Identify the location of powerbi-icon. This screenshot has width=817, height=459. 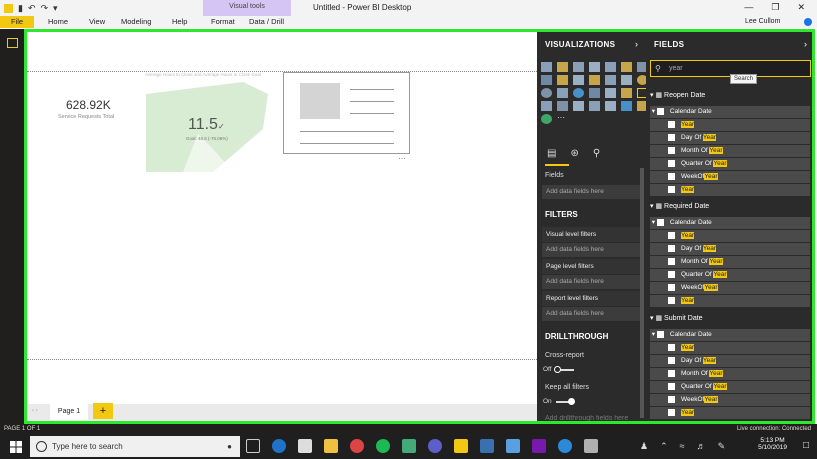
(461, 446).